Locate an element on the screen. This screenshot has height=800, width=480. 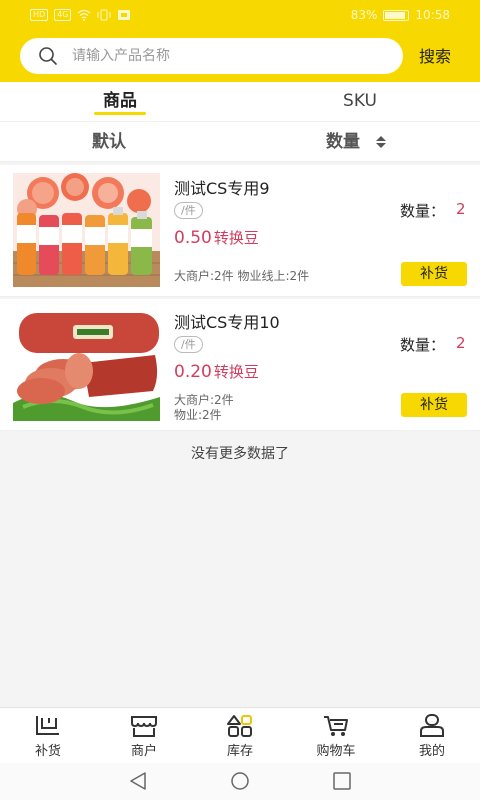
product-name: 测试CS专用9 is located at coordinates (222, 188).